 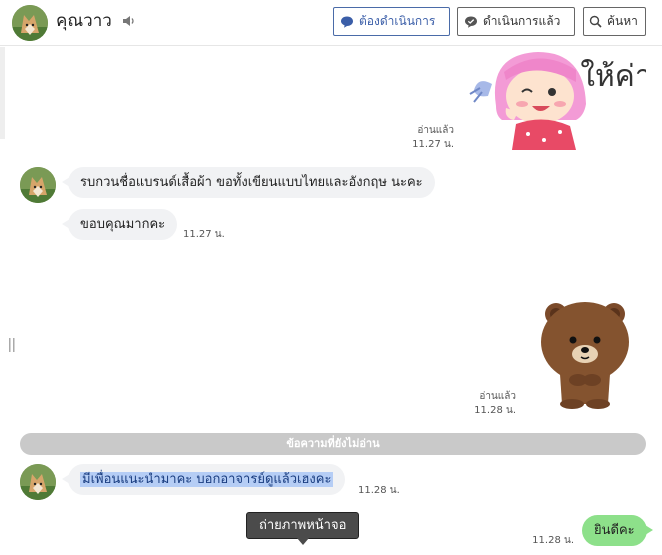 I want to click on message-text: ขอบคุณมากคะ, so click(x=123, y=224).